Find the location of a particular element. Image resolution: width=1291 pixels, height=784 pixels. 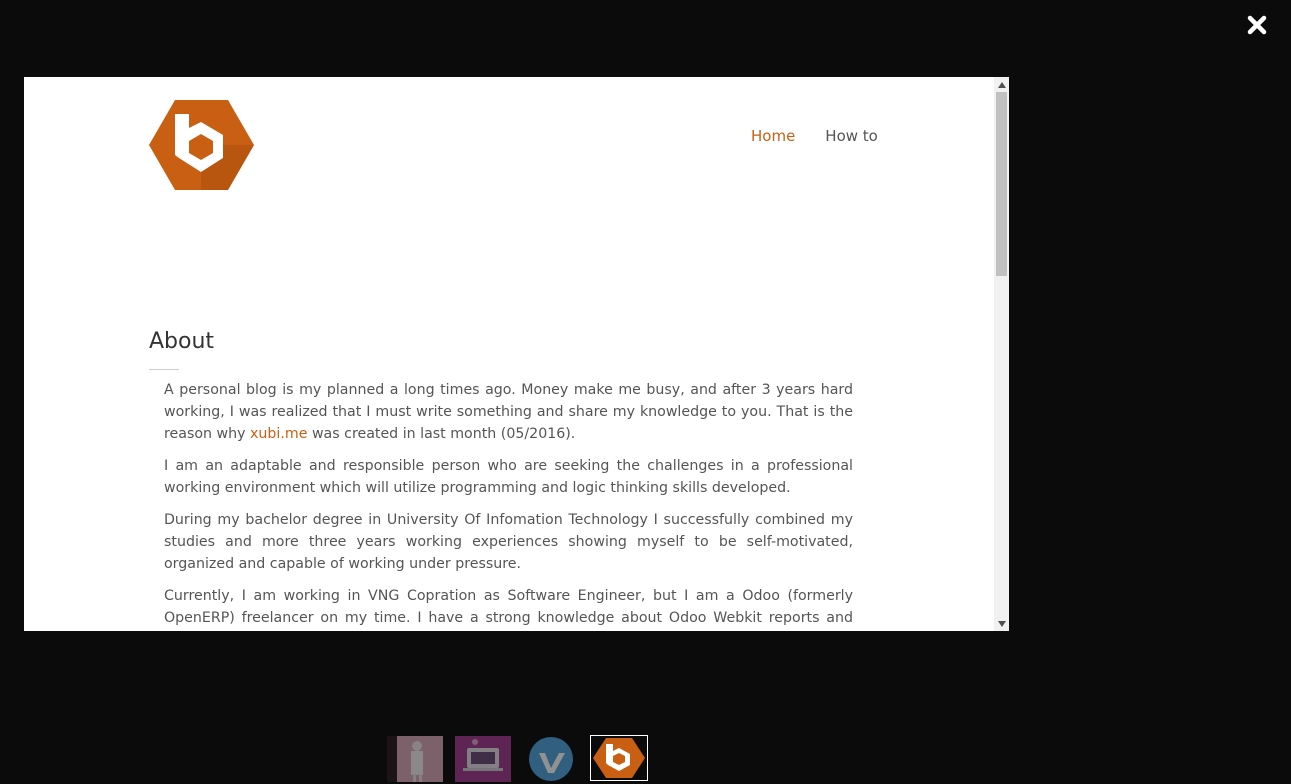

scroll-down-button is located at coordinates (1001, 623).